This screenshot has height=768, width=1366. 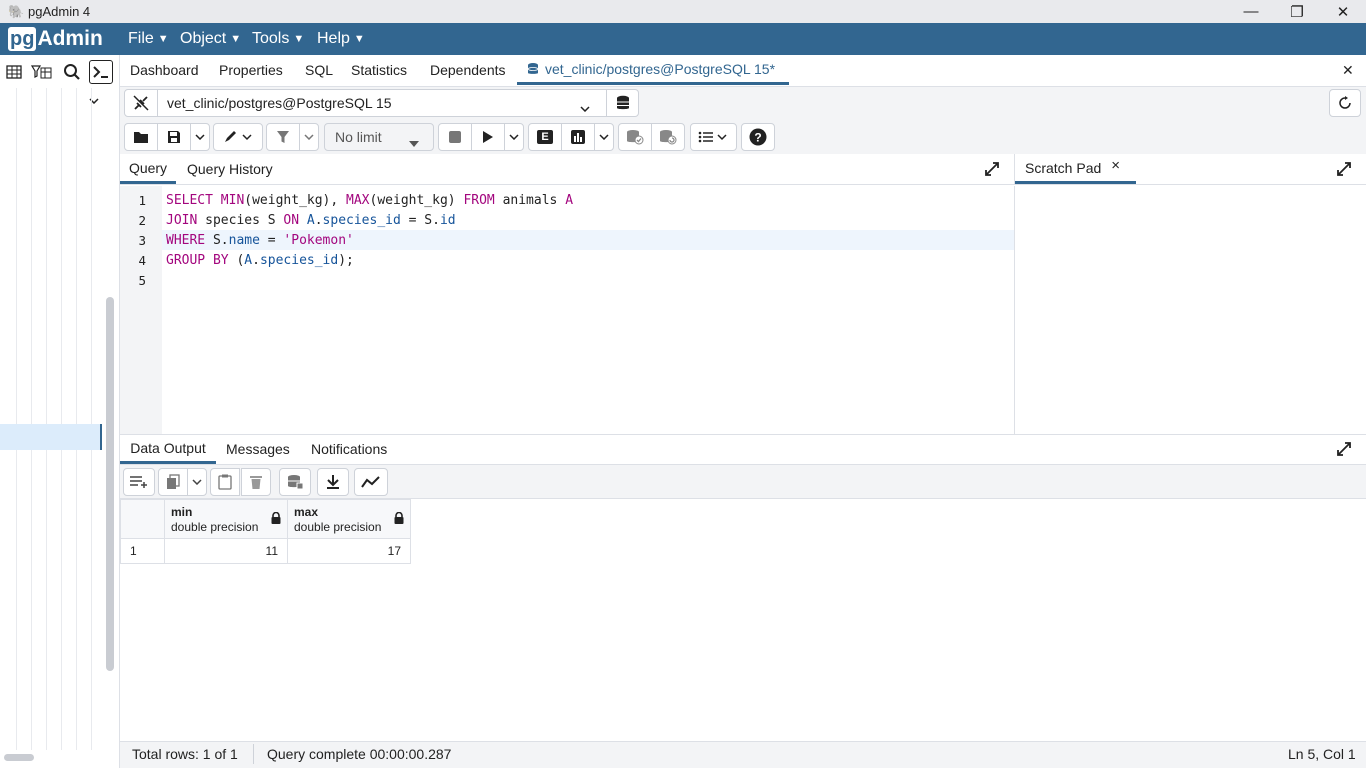 What do you see at coordinates (59, 11) in the screenshot?
I see `window-title: pgAdmin 4` at bounding box center [59, 11].